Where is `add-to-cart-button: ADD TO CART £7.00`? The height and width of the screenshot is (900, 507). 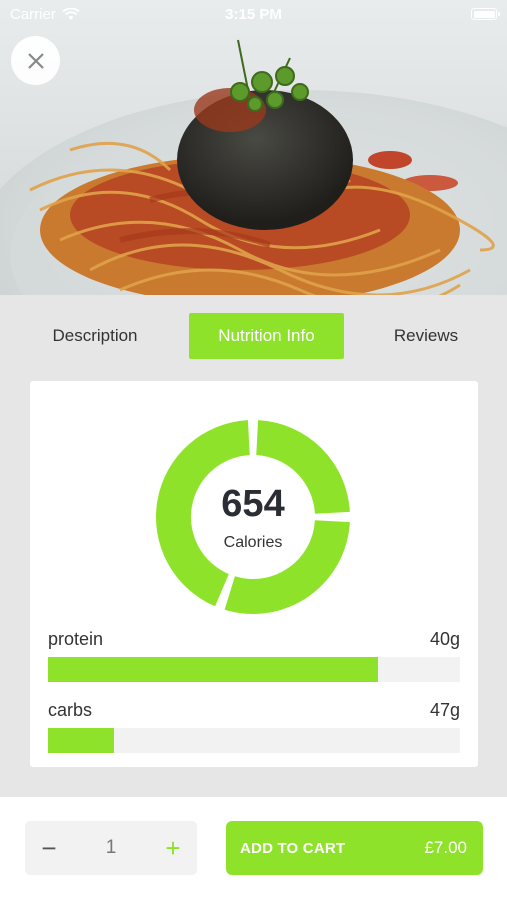 add-to-cart-button: ADD TO CART £7.00 is located at coordinates (354, 848).